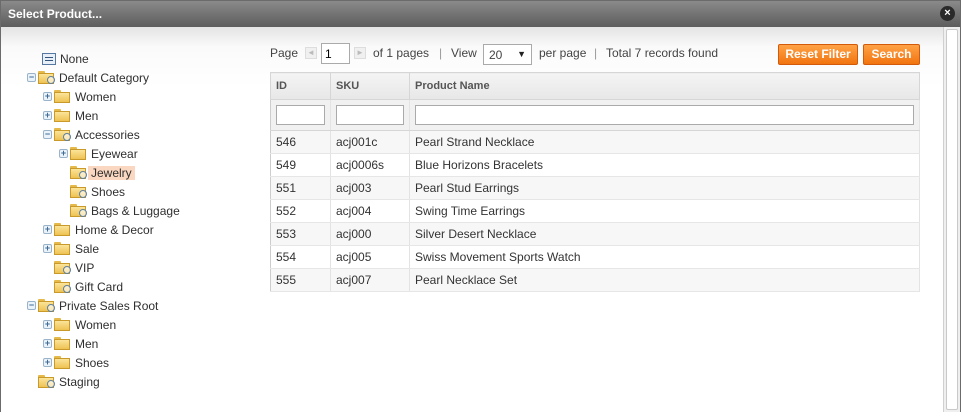 This screenshot has height=412, width=961. Describe the element at coordinates (114, 154) in the screenshot. I see `tree-item-label: Eyewear` at that location.